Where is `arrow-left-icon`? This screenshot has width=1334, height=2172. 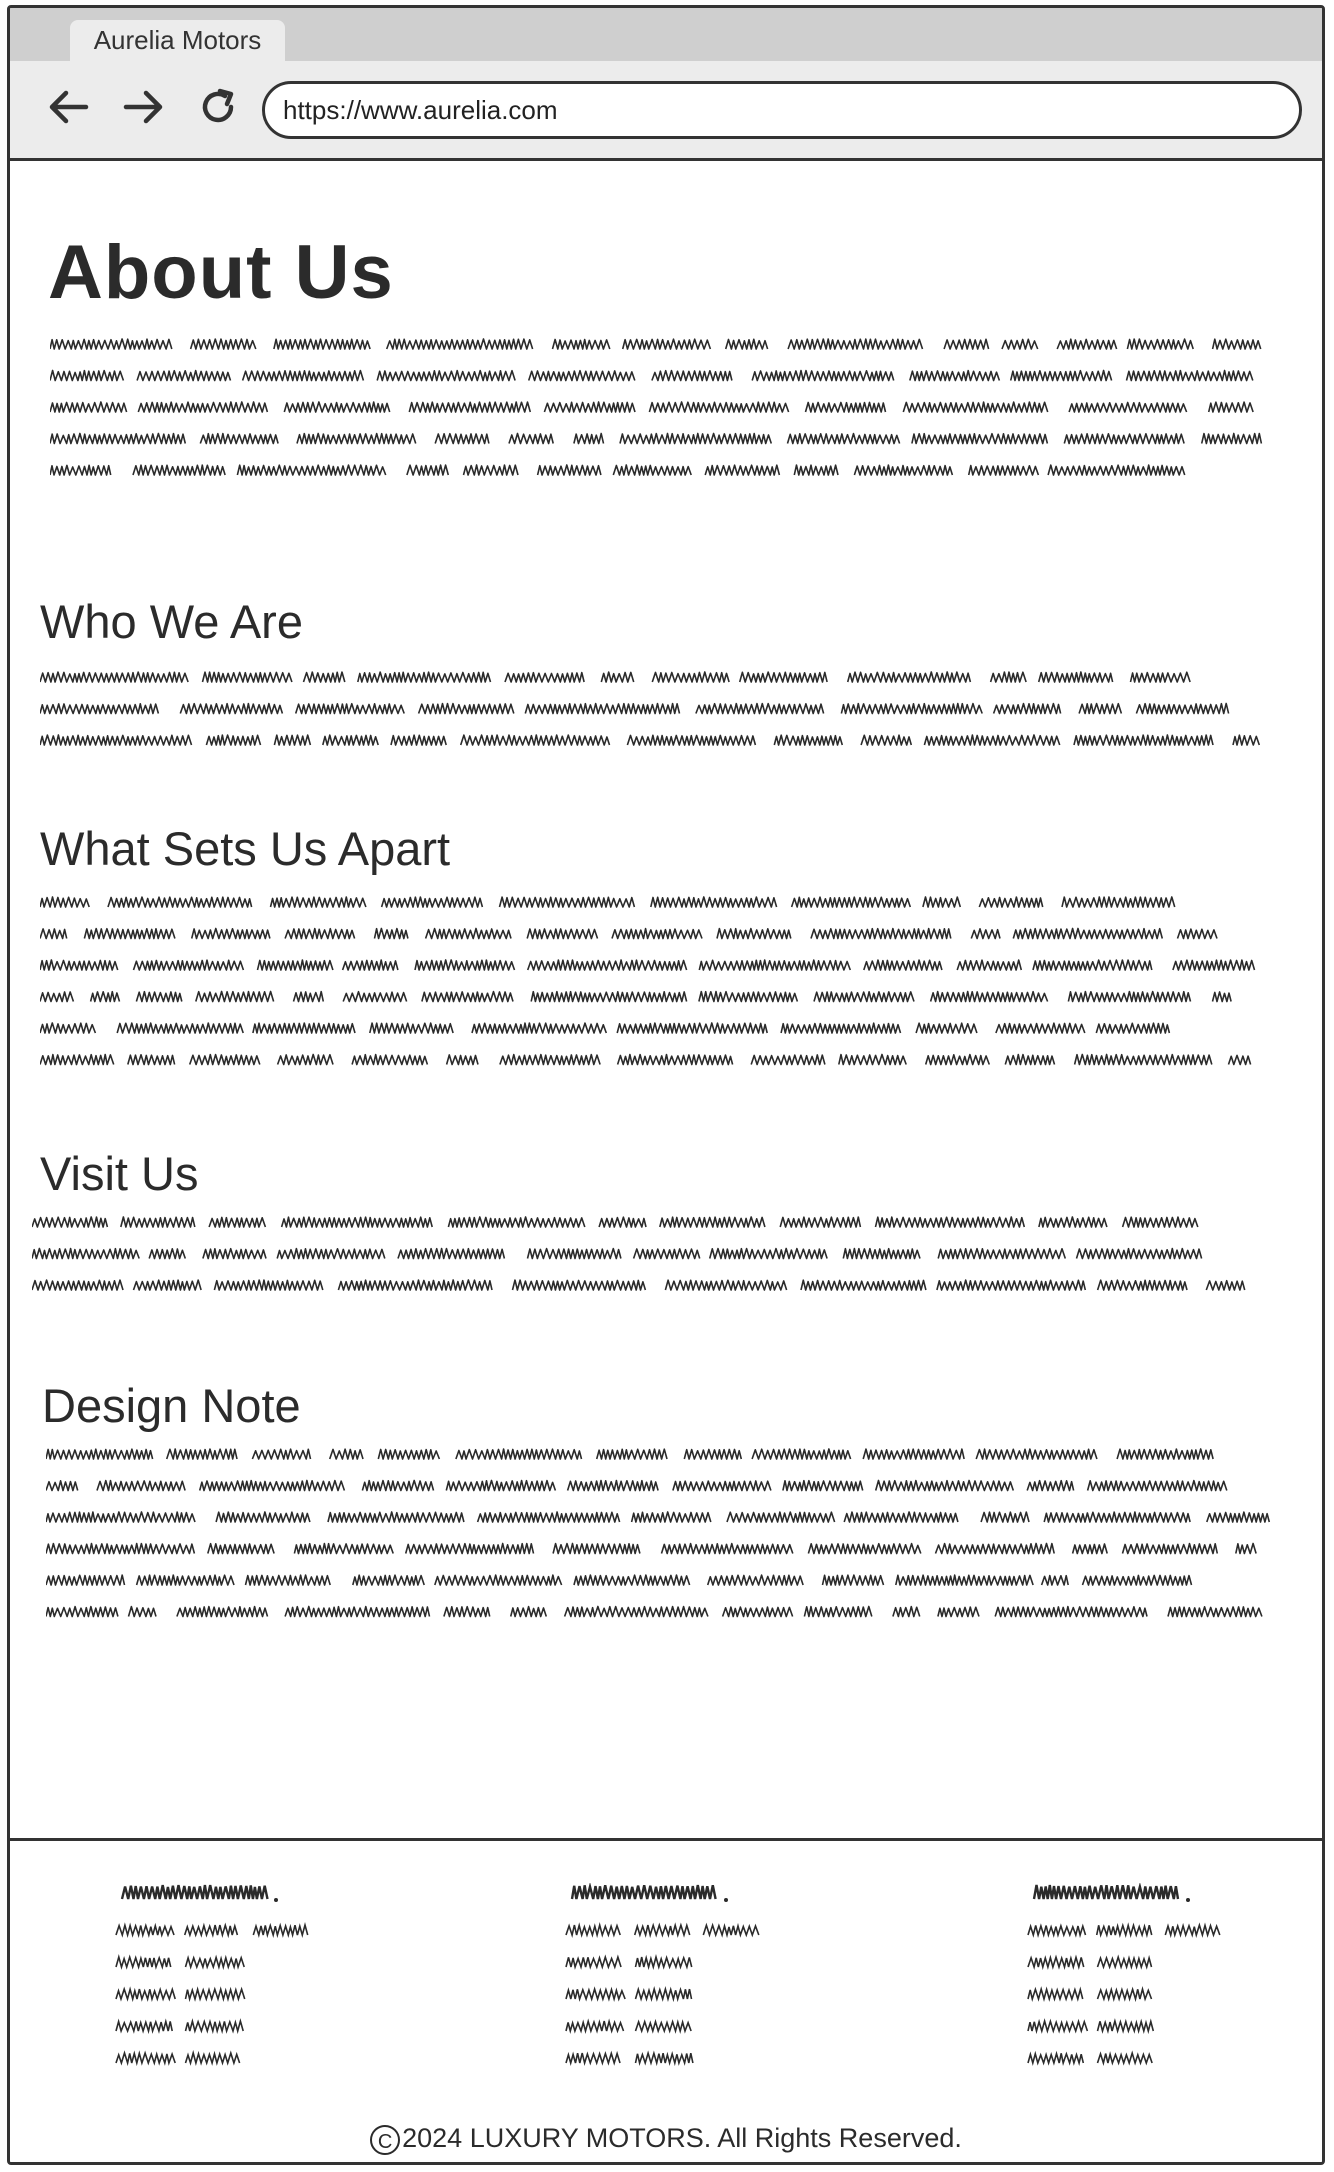 arrow-left-icon is located at coordinates (68, 109).